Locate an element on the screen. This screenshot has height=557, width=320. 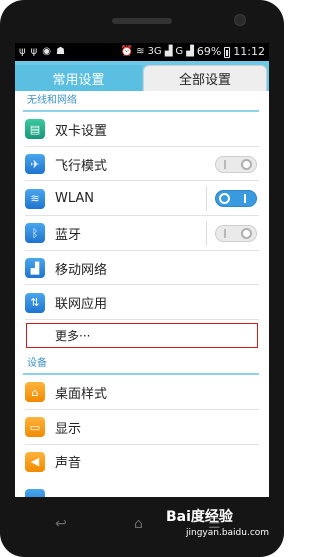
list-item-sound: ◀ 声音 is located at coordinates (142, 462).